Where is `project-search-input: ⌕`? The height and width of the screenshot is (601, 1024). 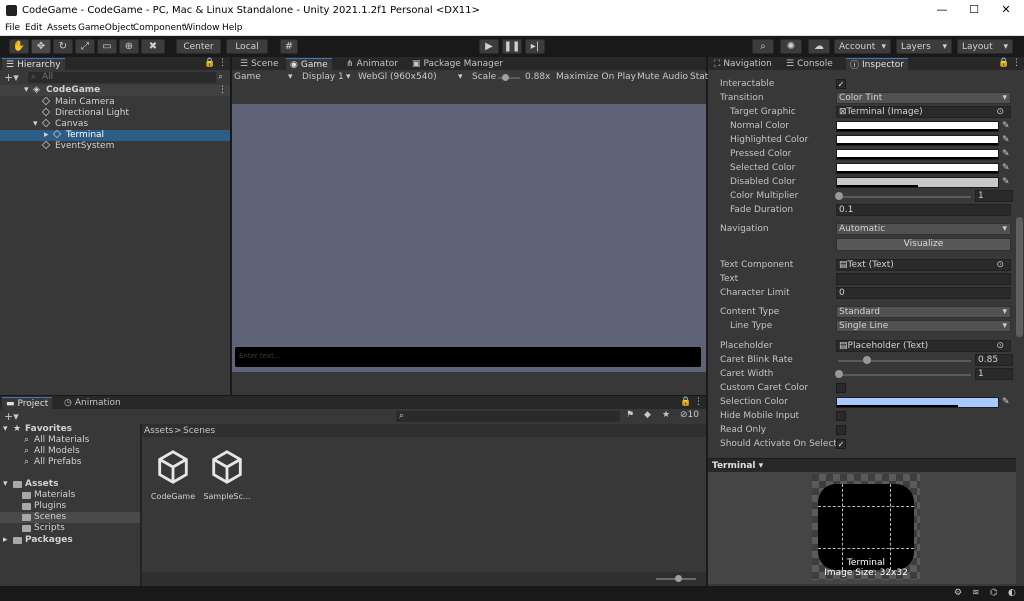 project-search-input: ⌕ is located at coordinates (508, 416).